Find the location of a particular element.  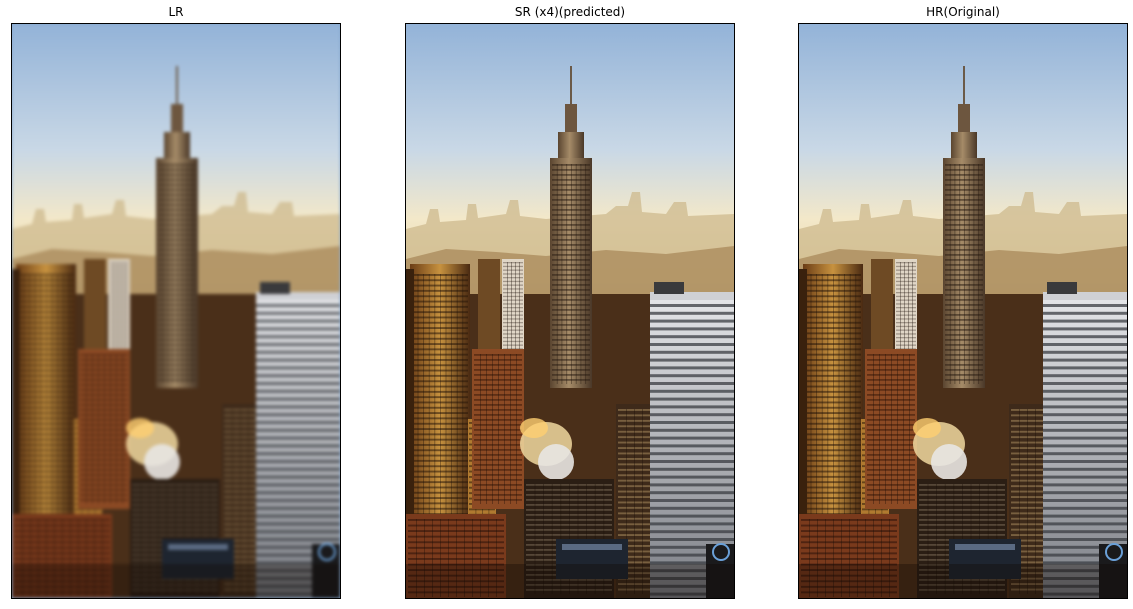

panel-title-lr: LR is located at coordinates (176, 12).